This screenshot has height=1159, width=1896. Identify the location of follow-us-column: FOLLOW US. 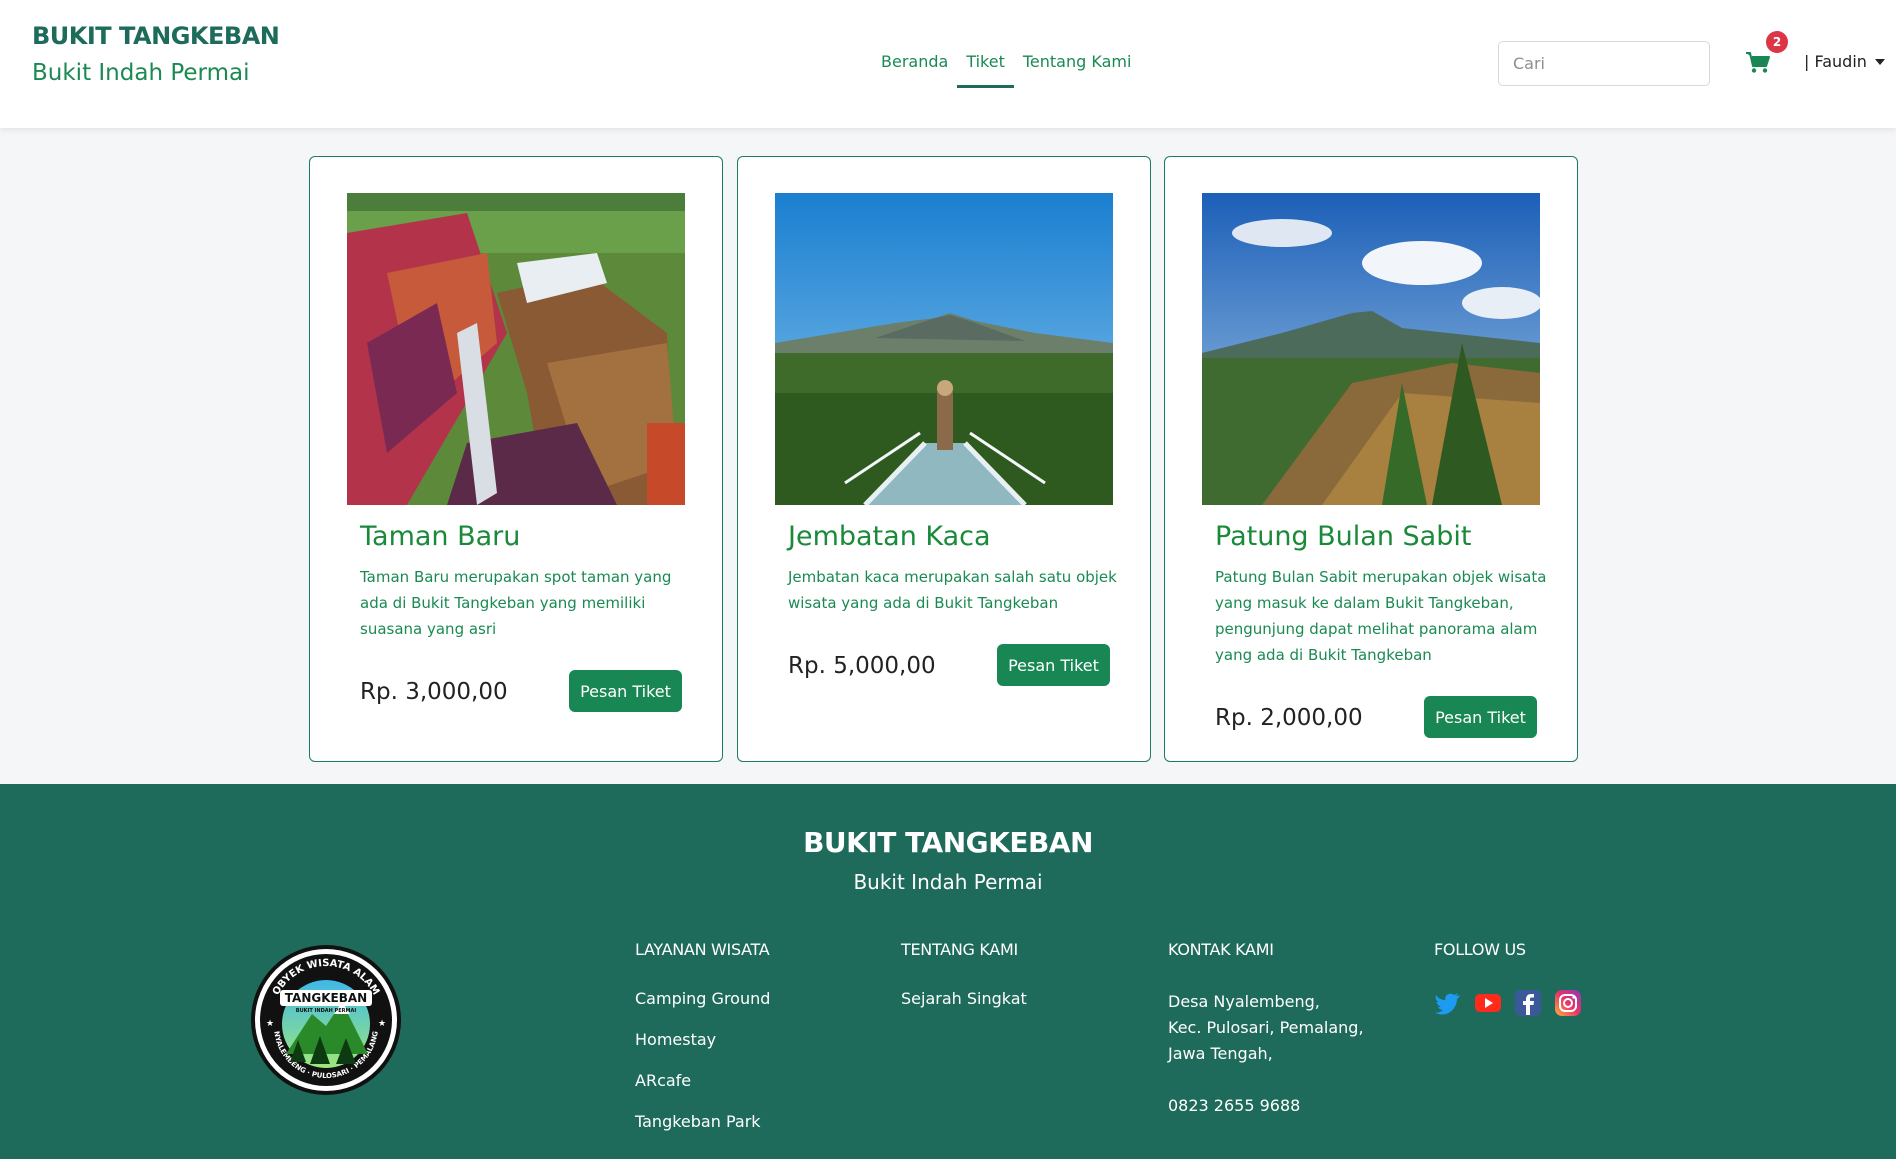
(1508, 978).